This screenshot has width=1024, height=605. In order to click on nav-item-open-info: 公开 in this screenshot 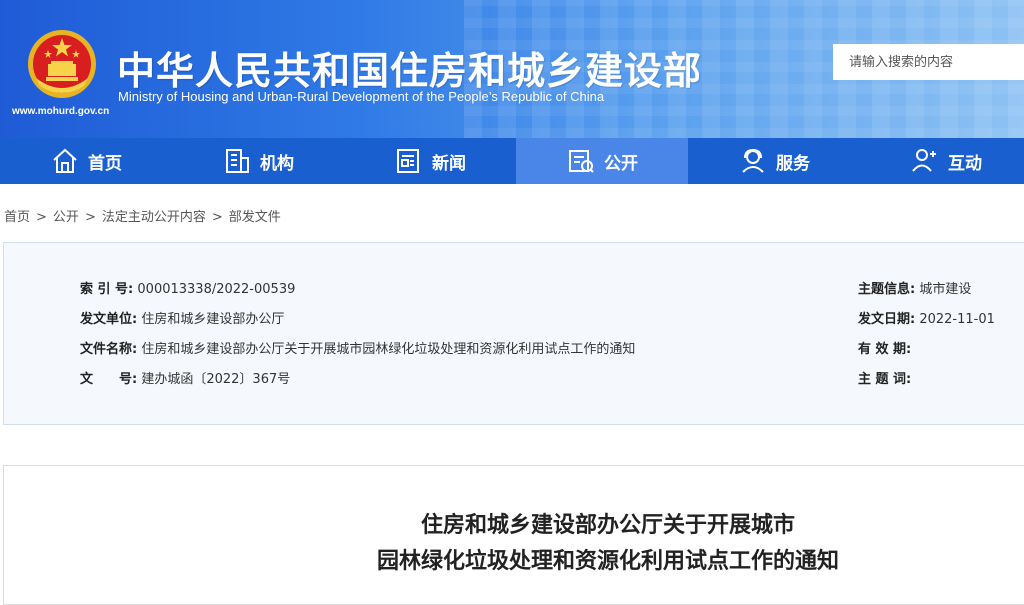, I will do `click(602, 161)`.